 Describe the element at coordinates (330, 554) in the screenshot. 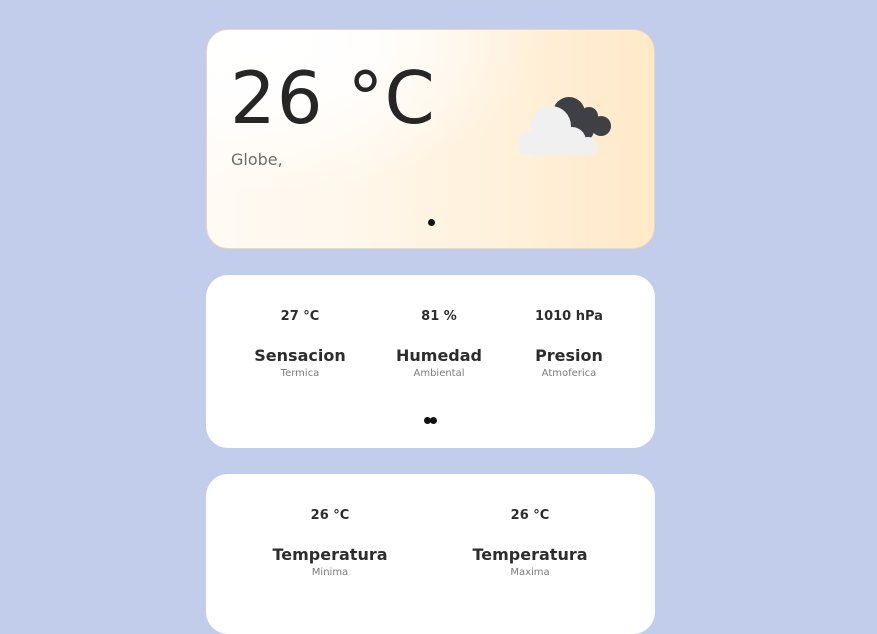

I see `min-temperature-title: Temperatura` at that location.